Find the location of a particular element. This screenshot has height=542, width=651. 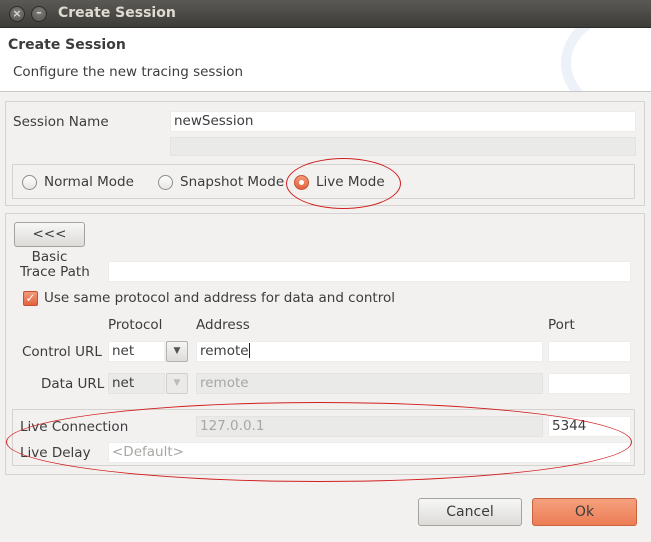

control-port-input is located at coordinates (589, 351).